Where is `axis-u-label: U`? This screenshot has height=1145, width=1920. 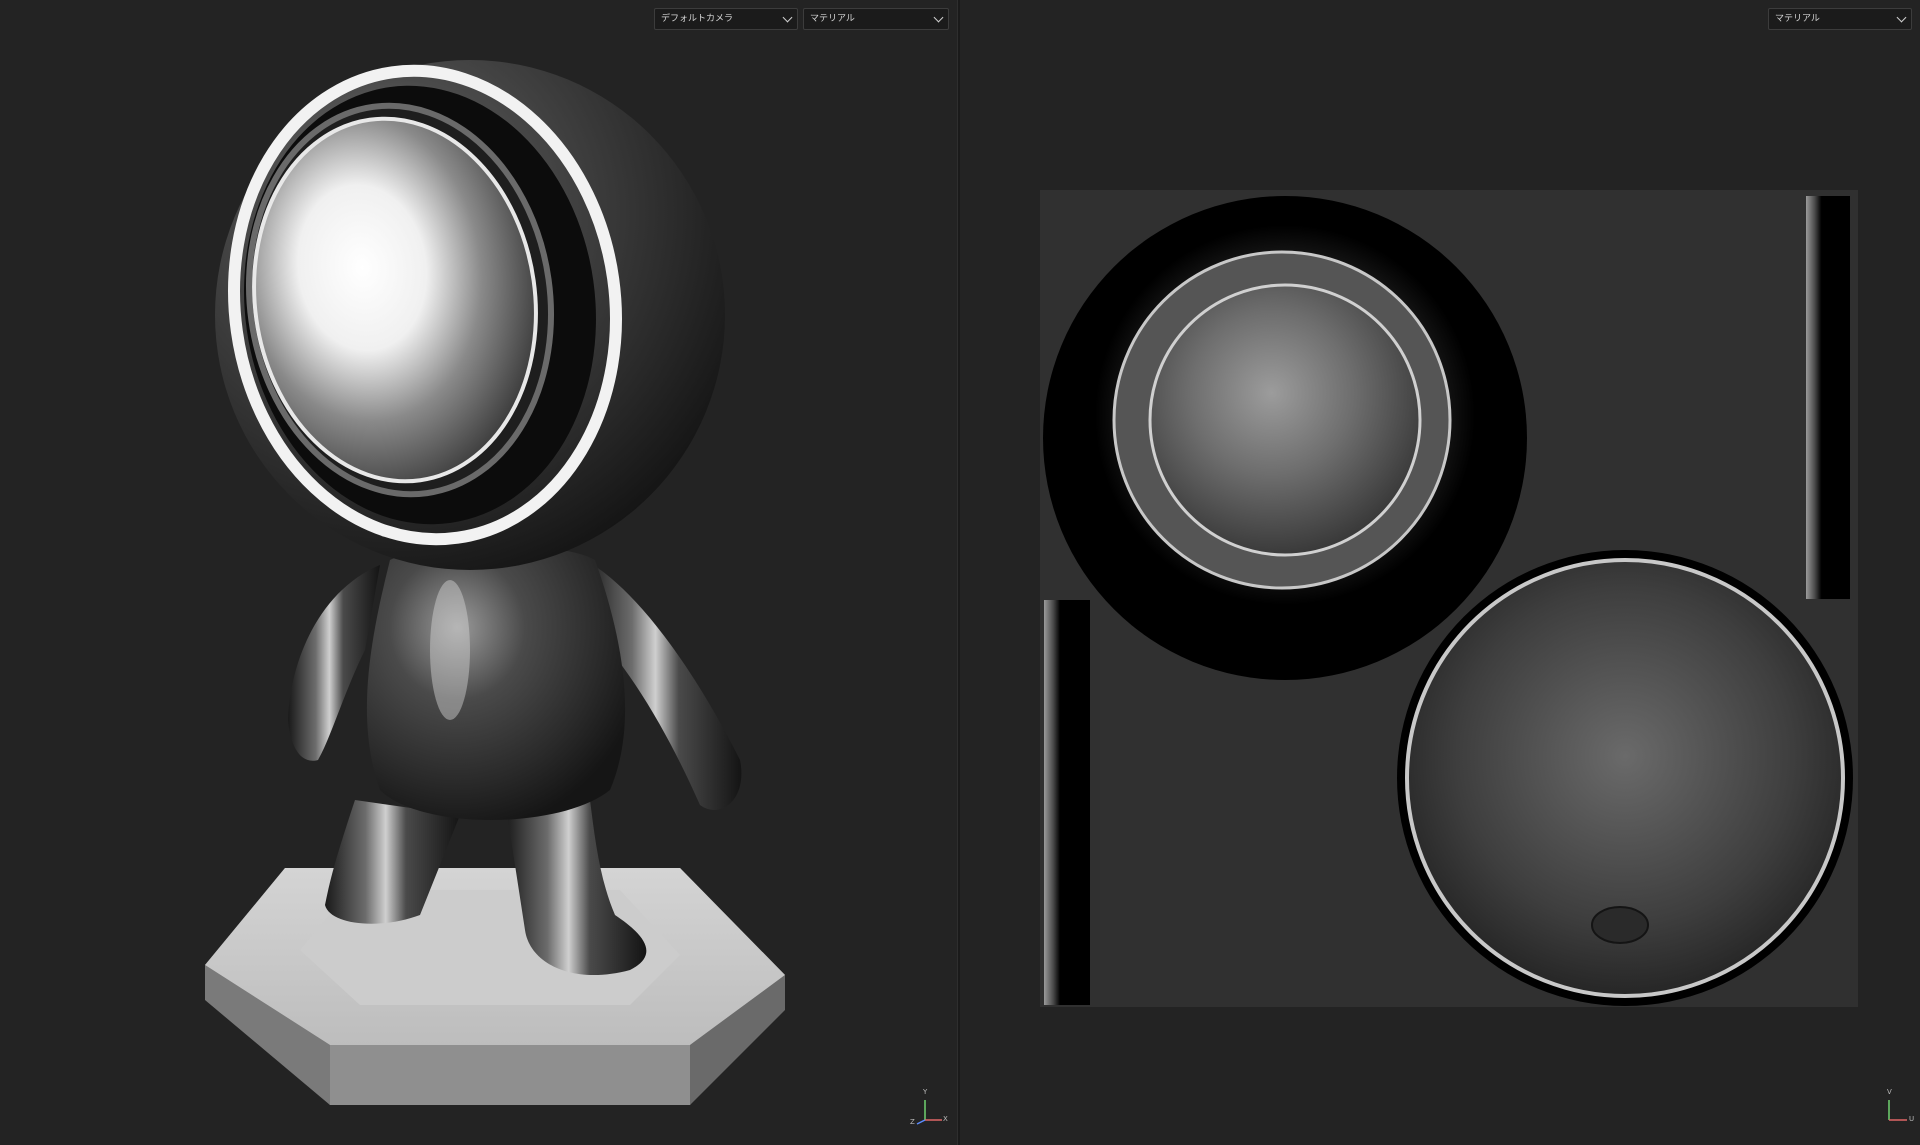 axis-u-label: U is located at coordinates (1912, 1119).